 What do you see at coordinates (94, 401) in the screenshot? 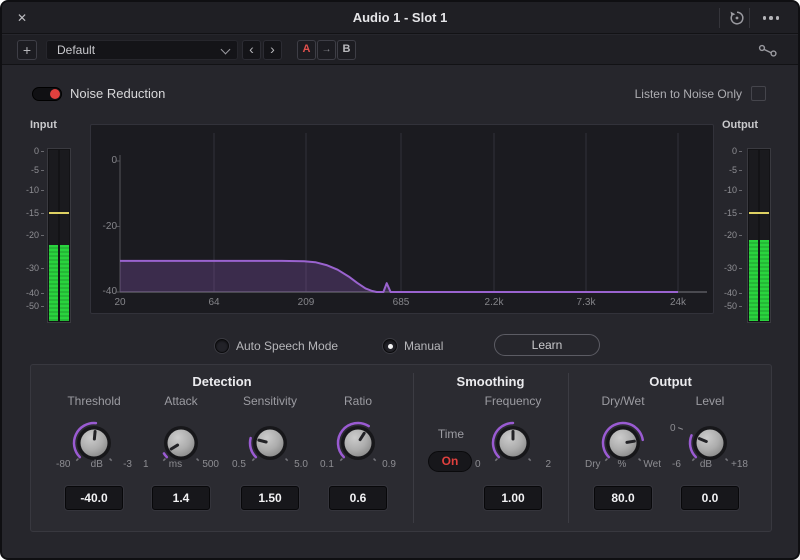
I see `threshold-label: Threshold` at bounding box center [94, 401].